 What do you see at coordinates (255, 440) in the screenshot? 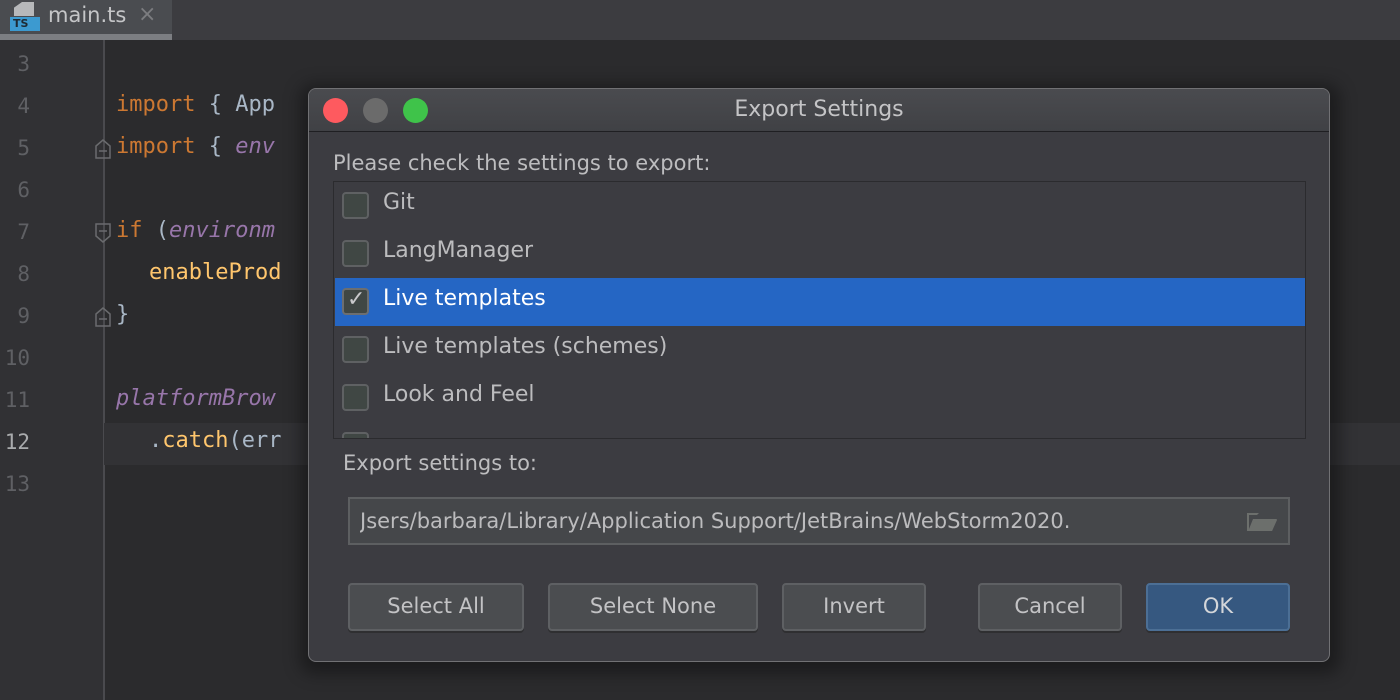
I see `code-text: (err` at bounding box center [255, 440].